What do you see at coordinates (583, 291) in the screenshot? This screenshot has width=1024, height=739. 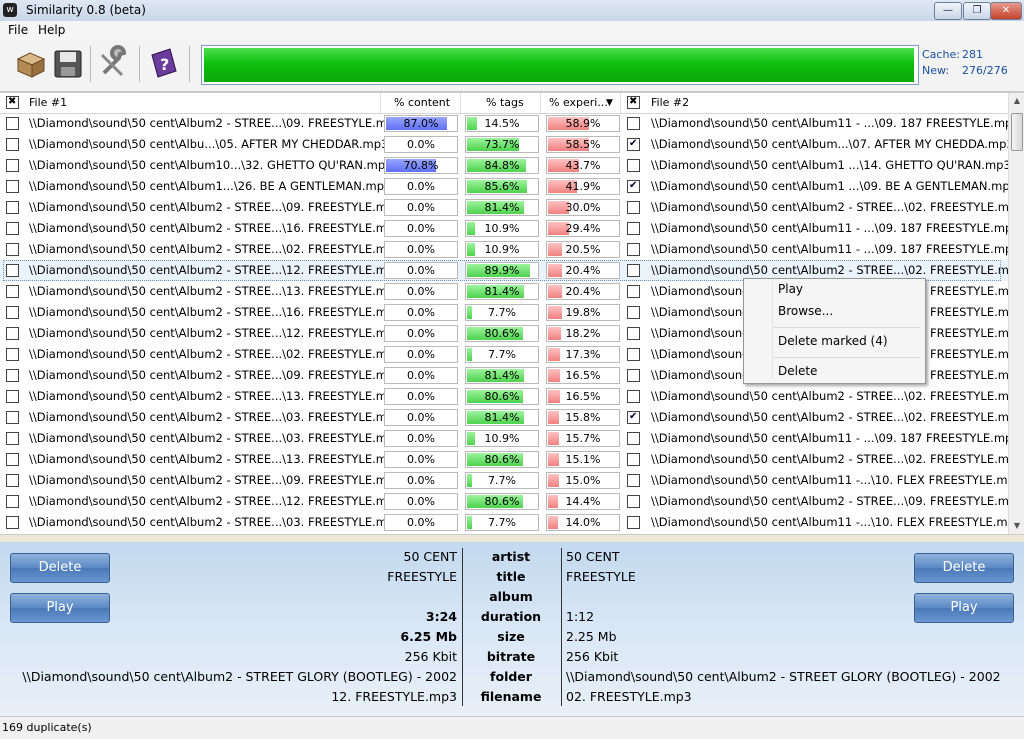 I see `experimental-percent: 20.4%` at bounding box center [583, 291].